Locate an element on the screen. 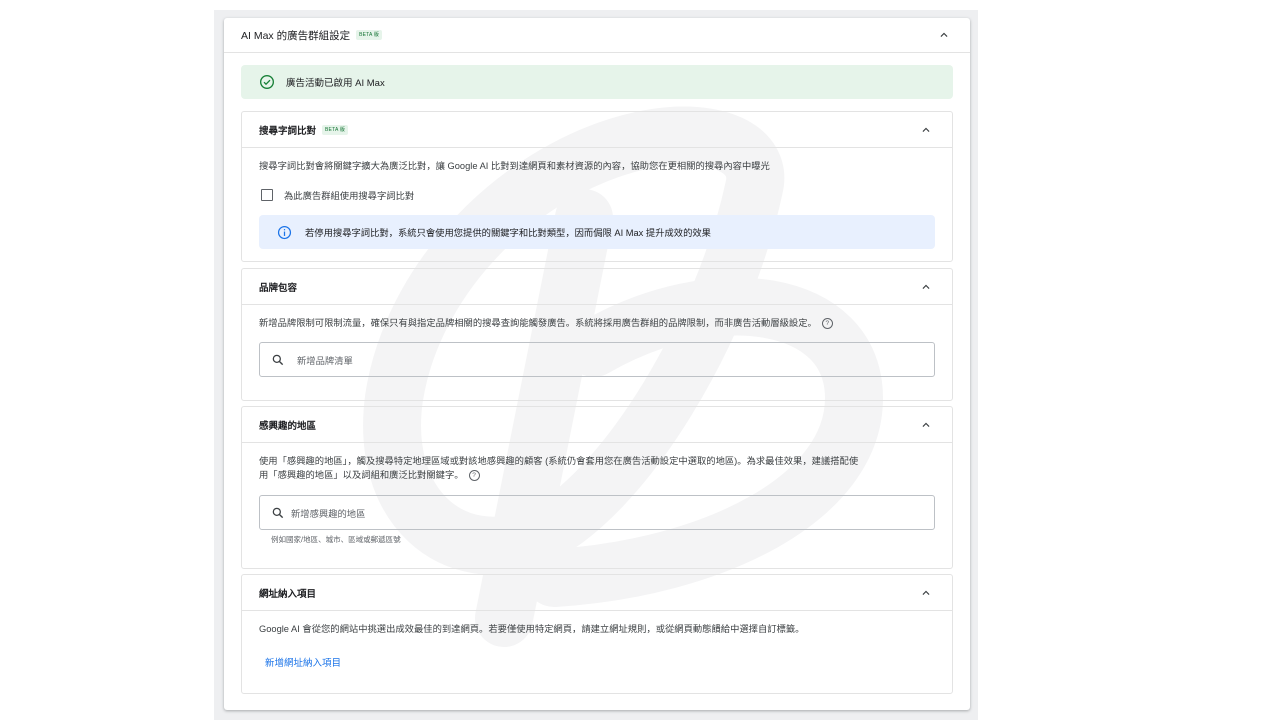 The width and height of the screenshot is (1280, 720). section-title: 感興趣的地區 is located at coordinates (288, 426).